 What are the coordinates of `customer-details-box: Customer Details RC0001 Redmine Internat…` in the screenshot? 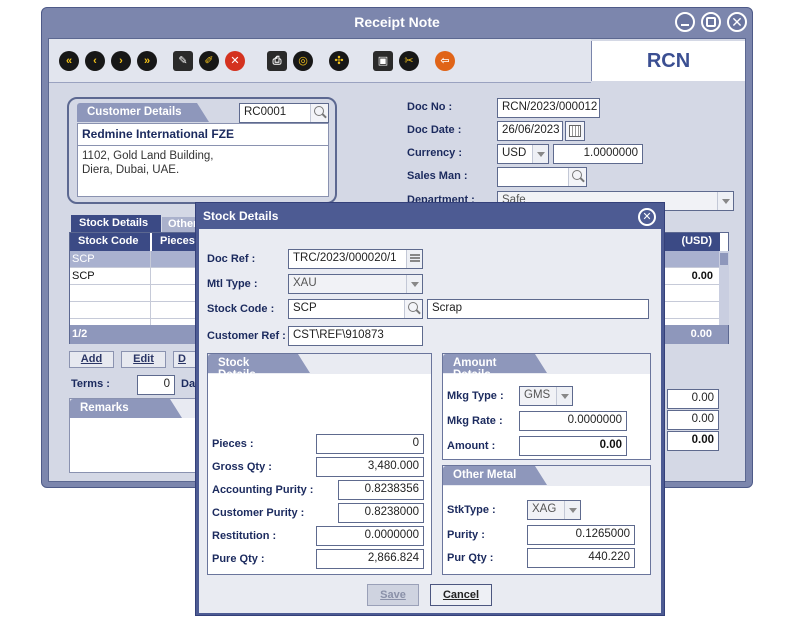 It's located at (202, 150).